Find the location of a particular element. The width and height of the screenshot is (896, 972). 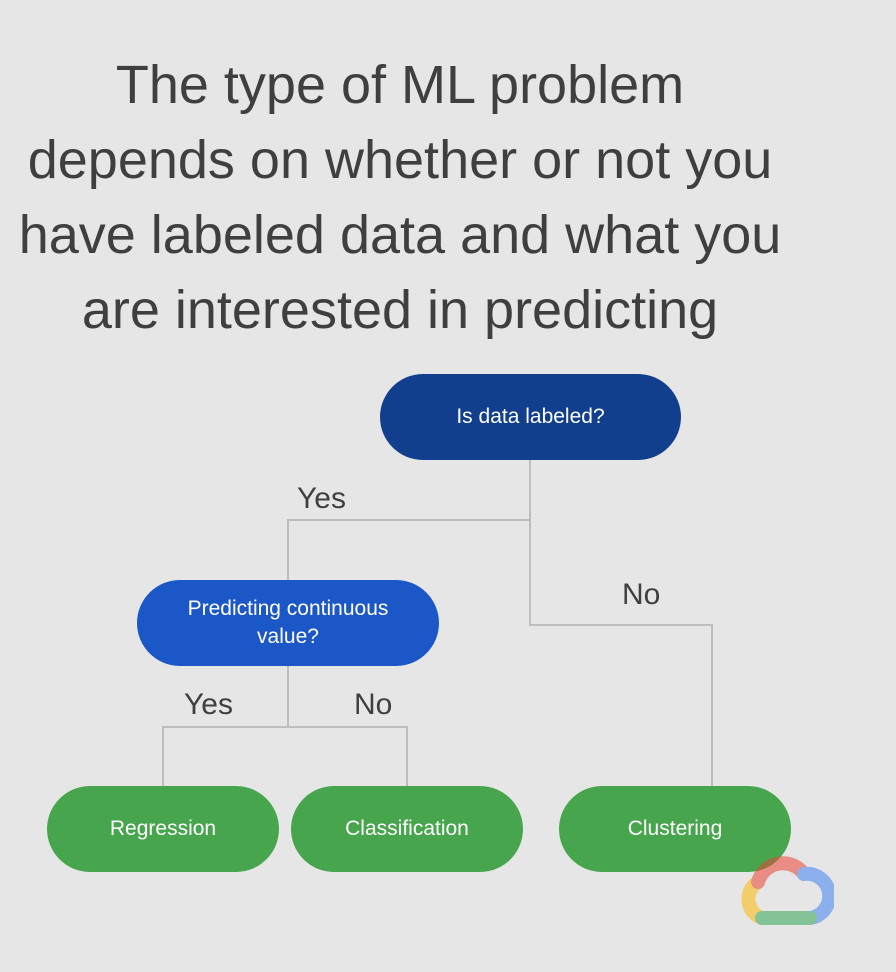

leaf-classification: Classification is located at coordinates (407, 829).